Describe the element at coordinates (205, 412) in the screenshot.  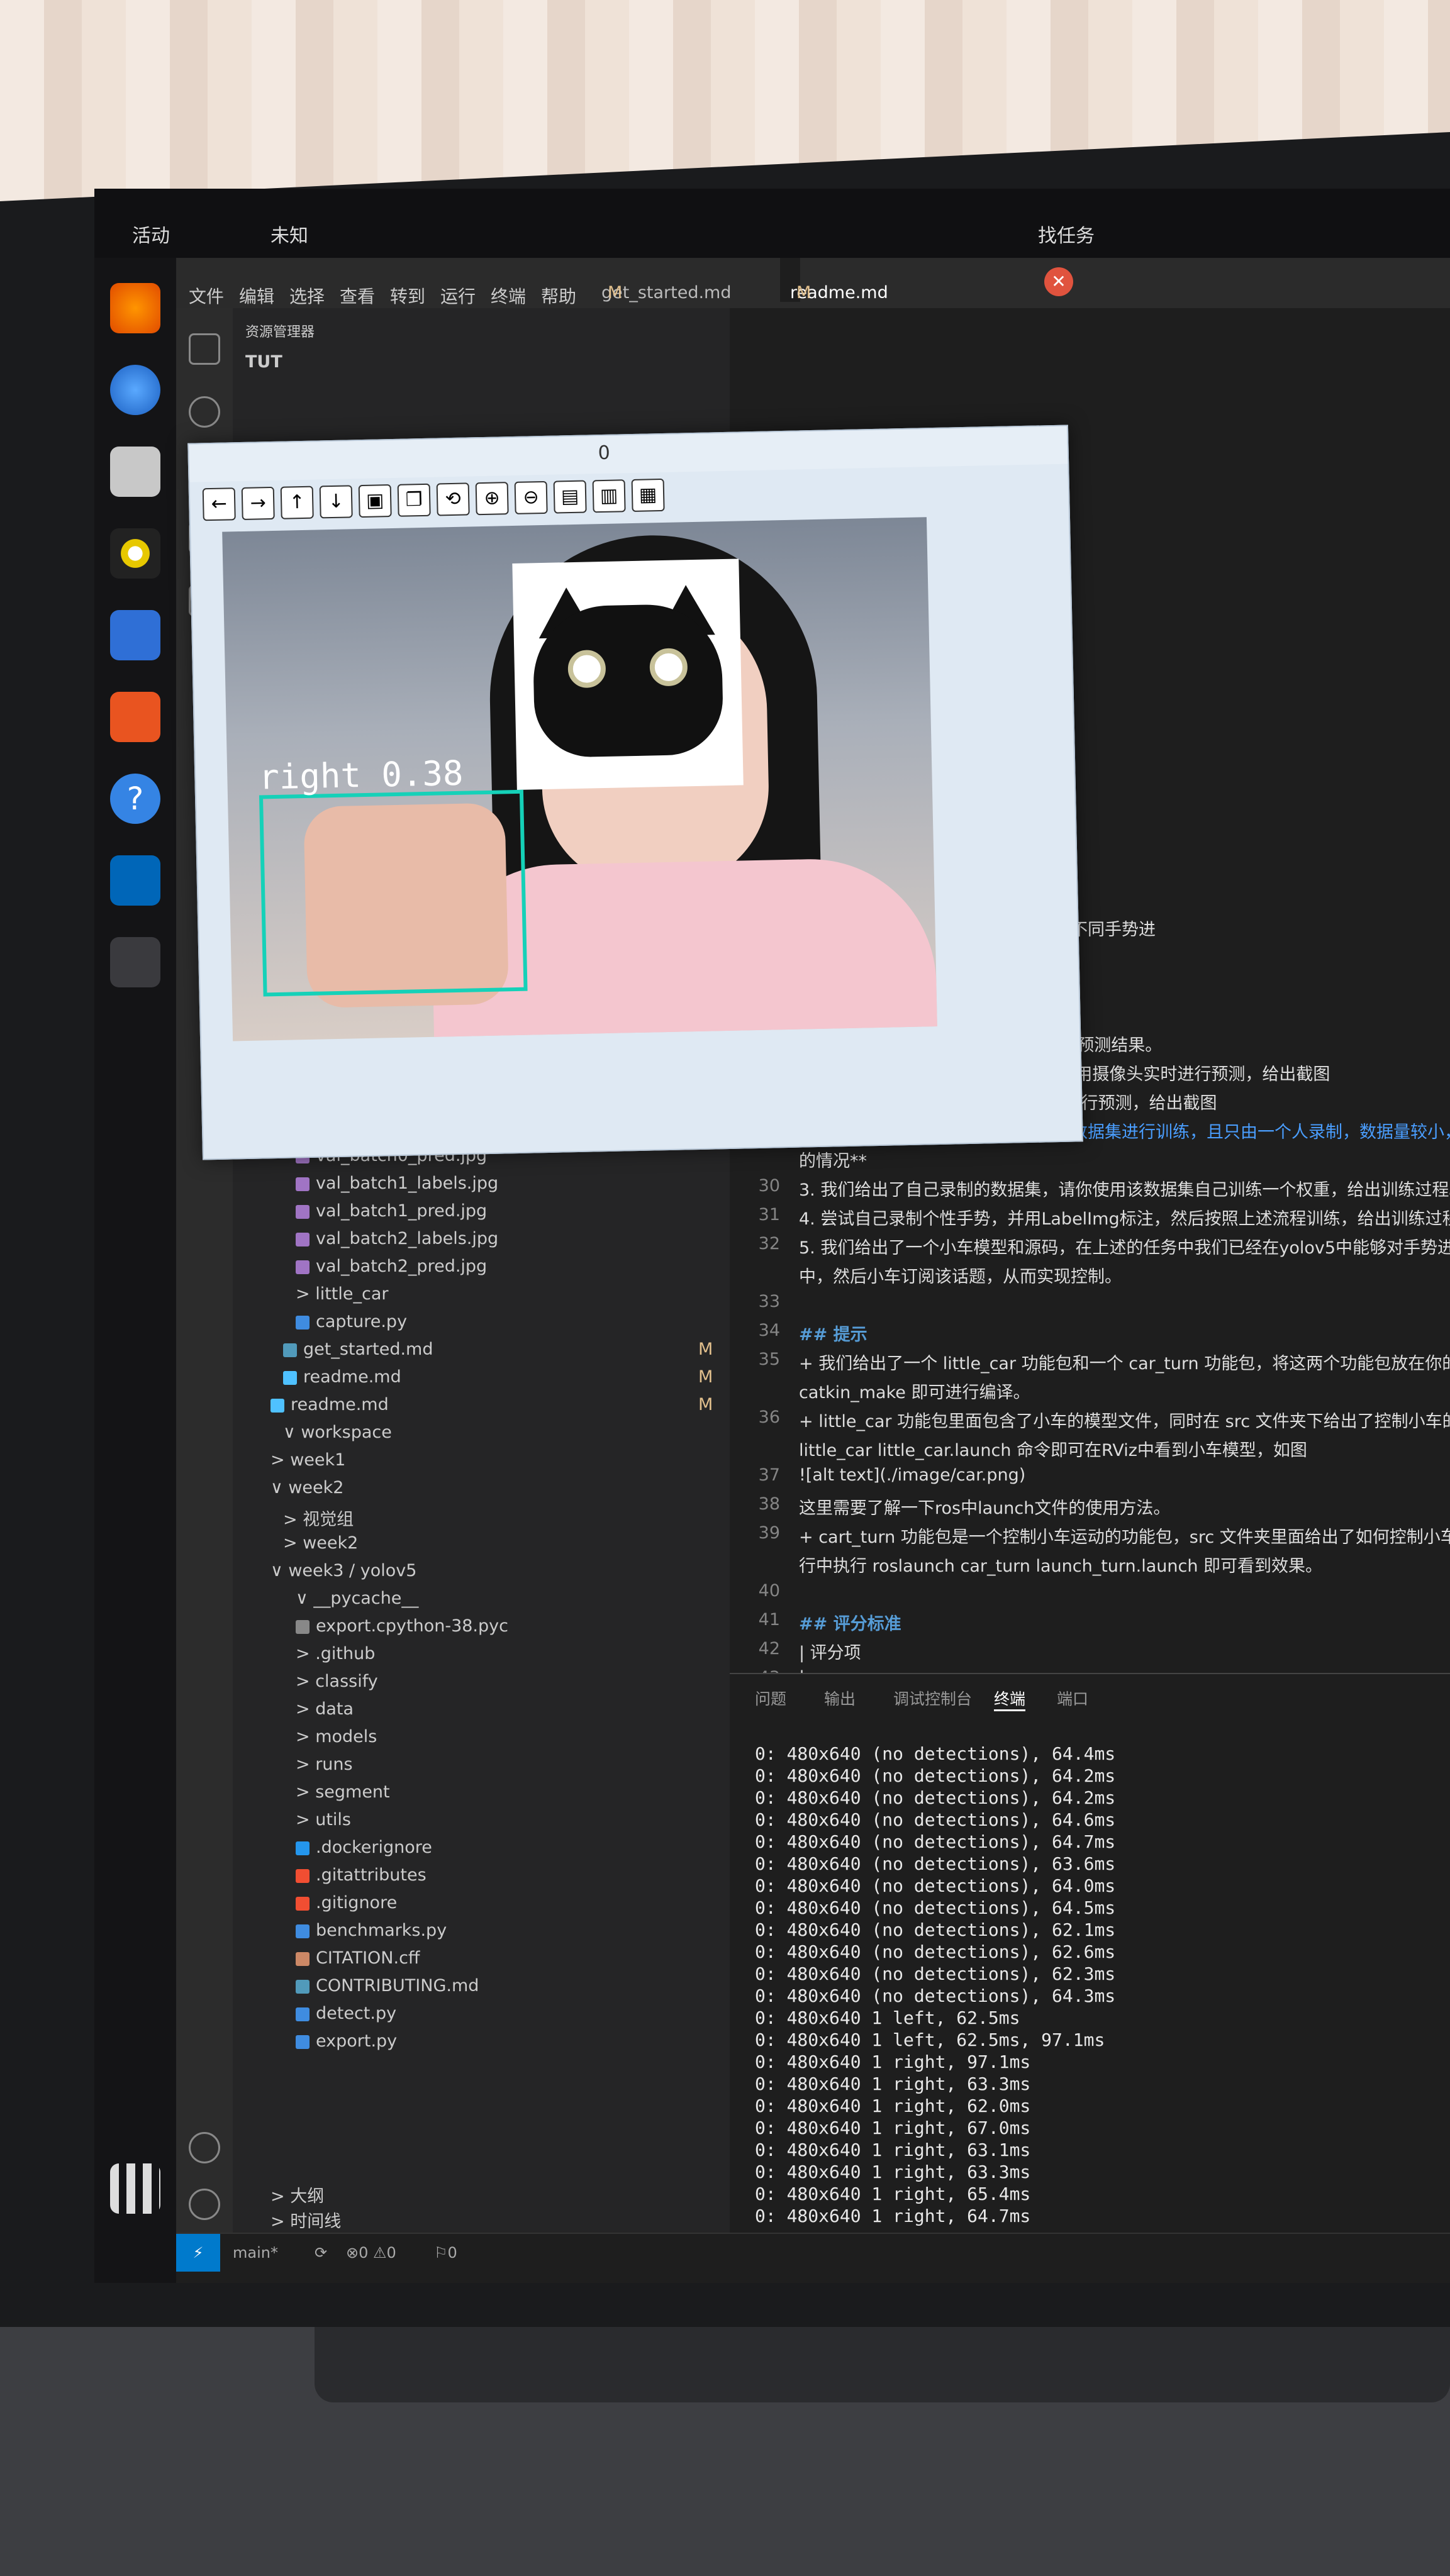
I see `search-icon` at that location.